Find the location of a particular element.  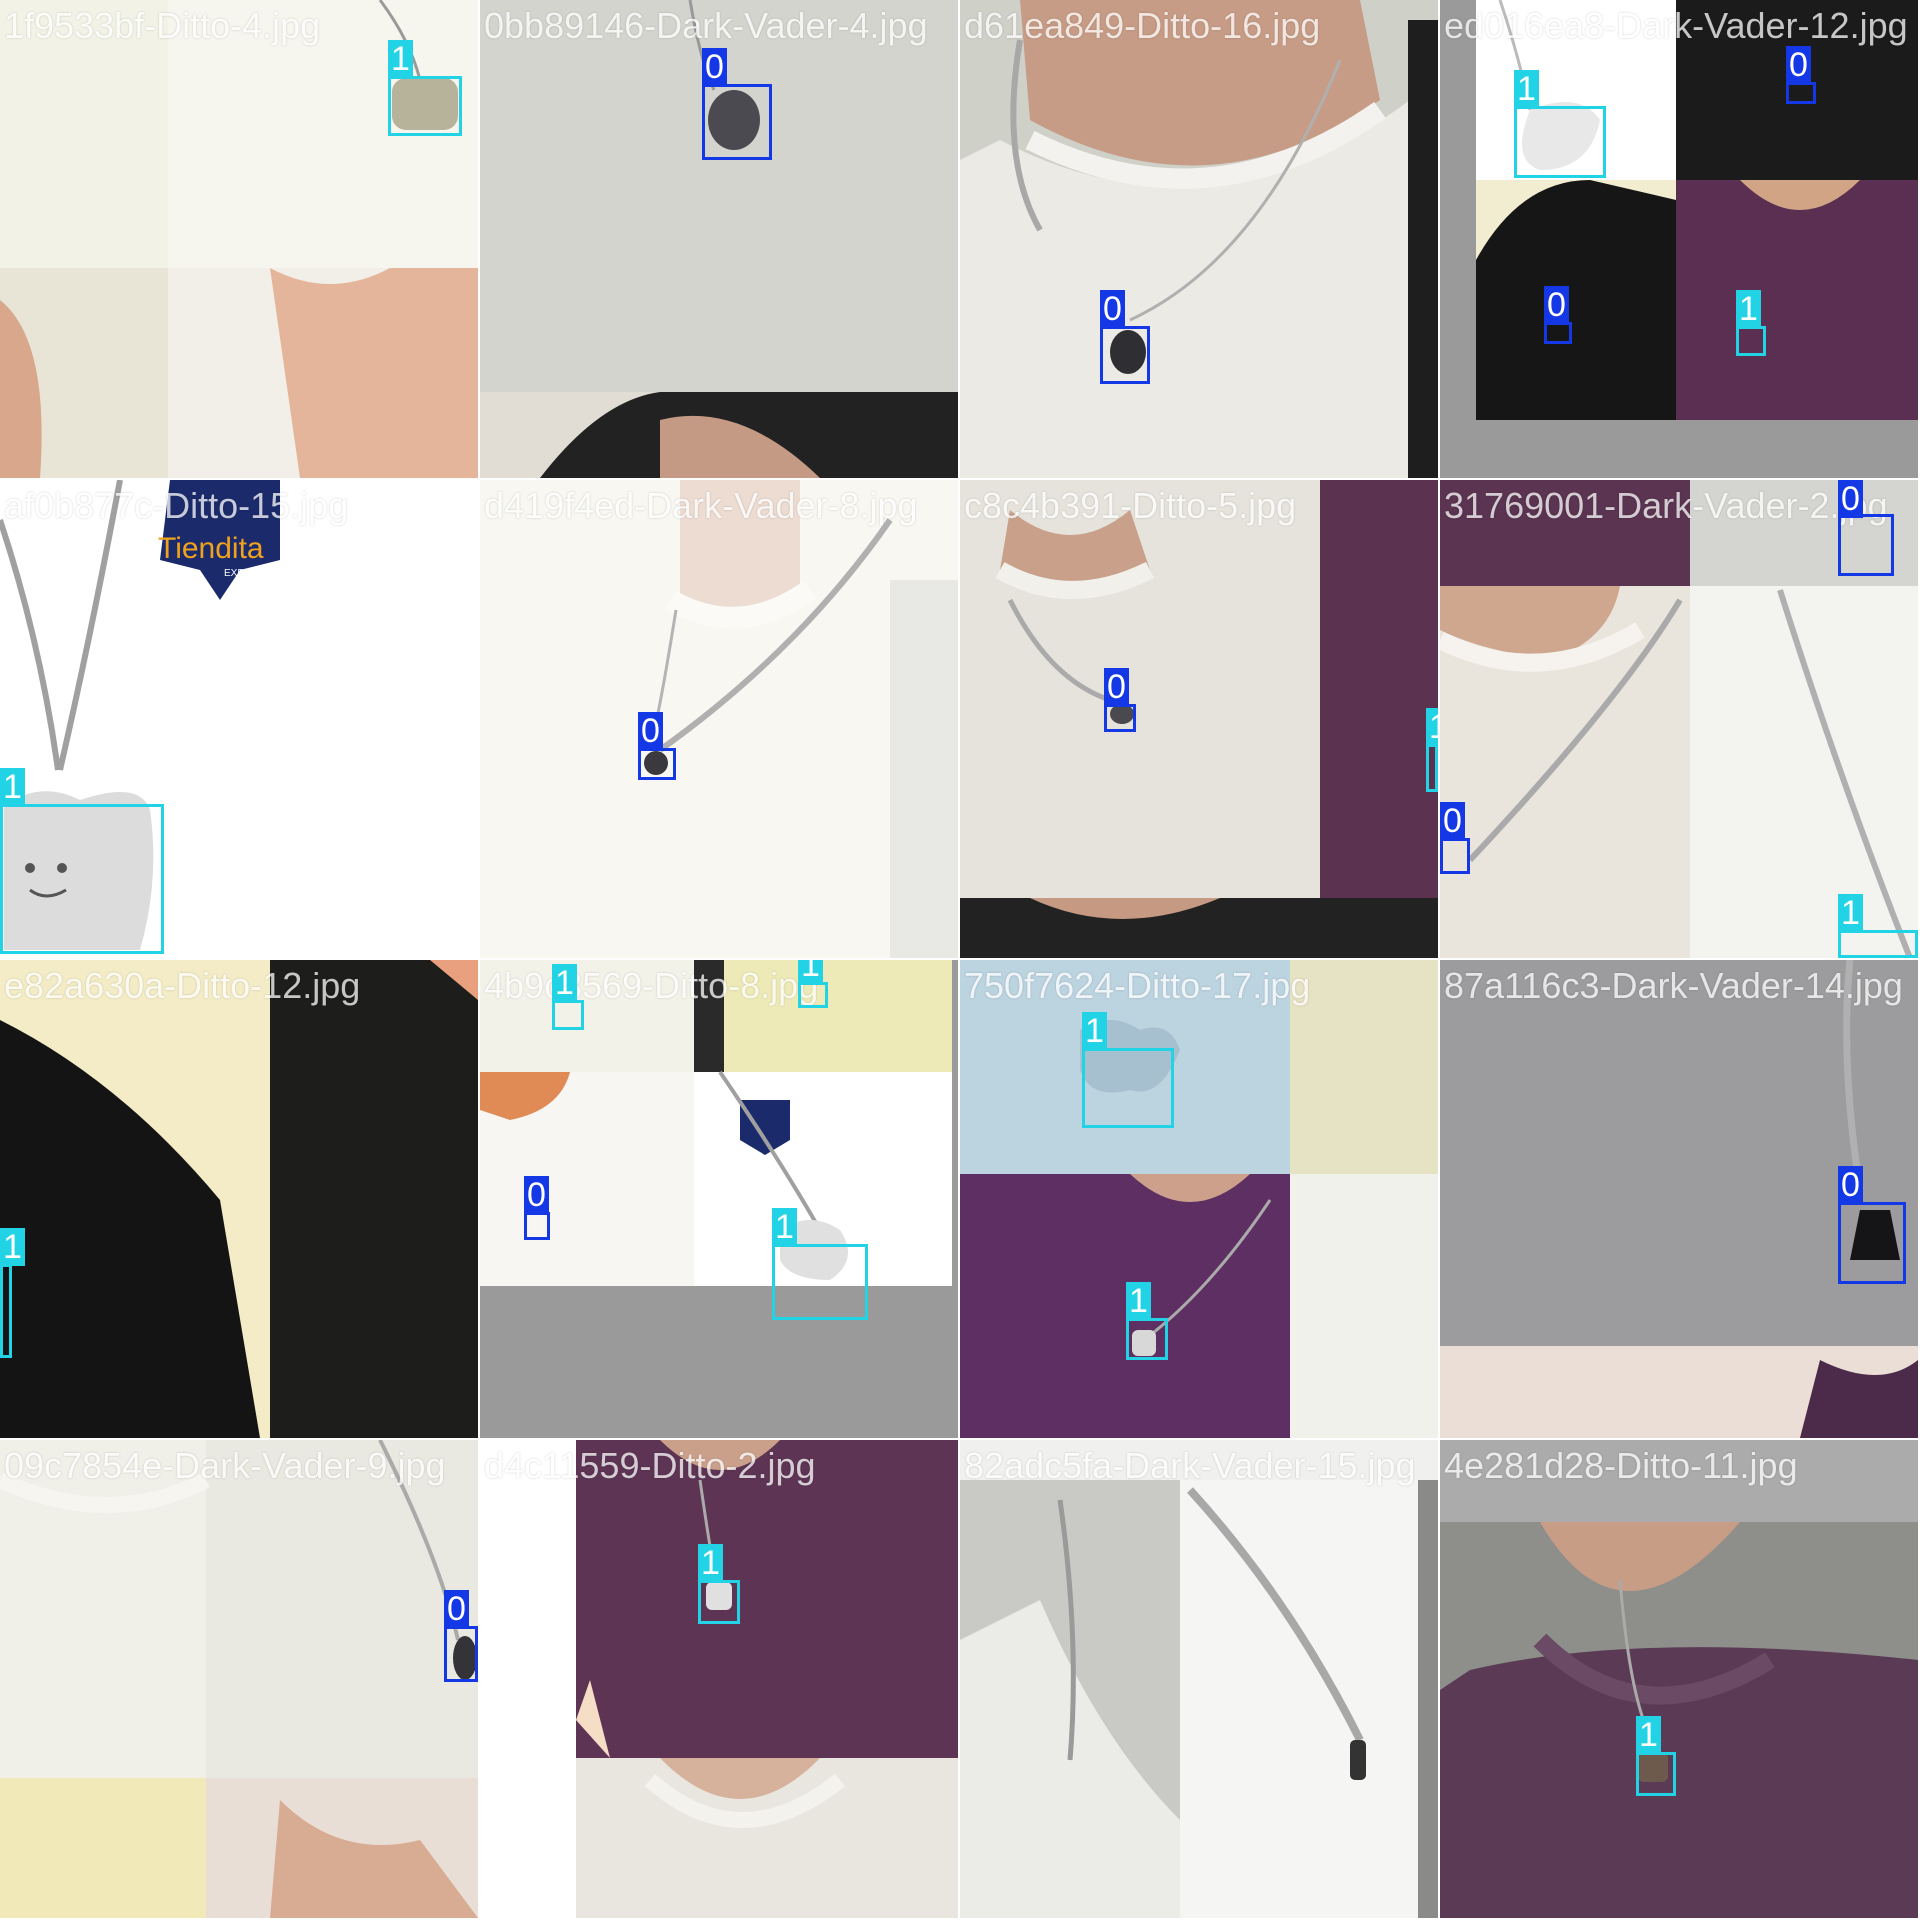

tile-filename: 4e281d28-Ditto-11.jpg is located at coordinates (1621, 1465).